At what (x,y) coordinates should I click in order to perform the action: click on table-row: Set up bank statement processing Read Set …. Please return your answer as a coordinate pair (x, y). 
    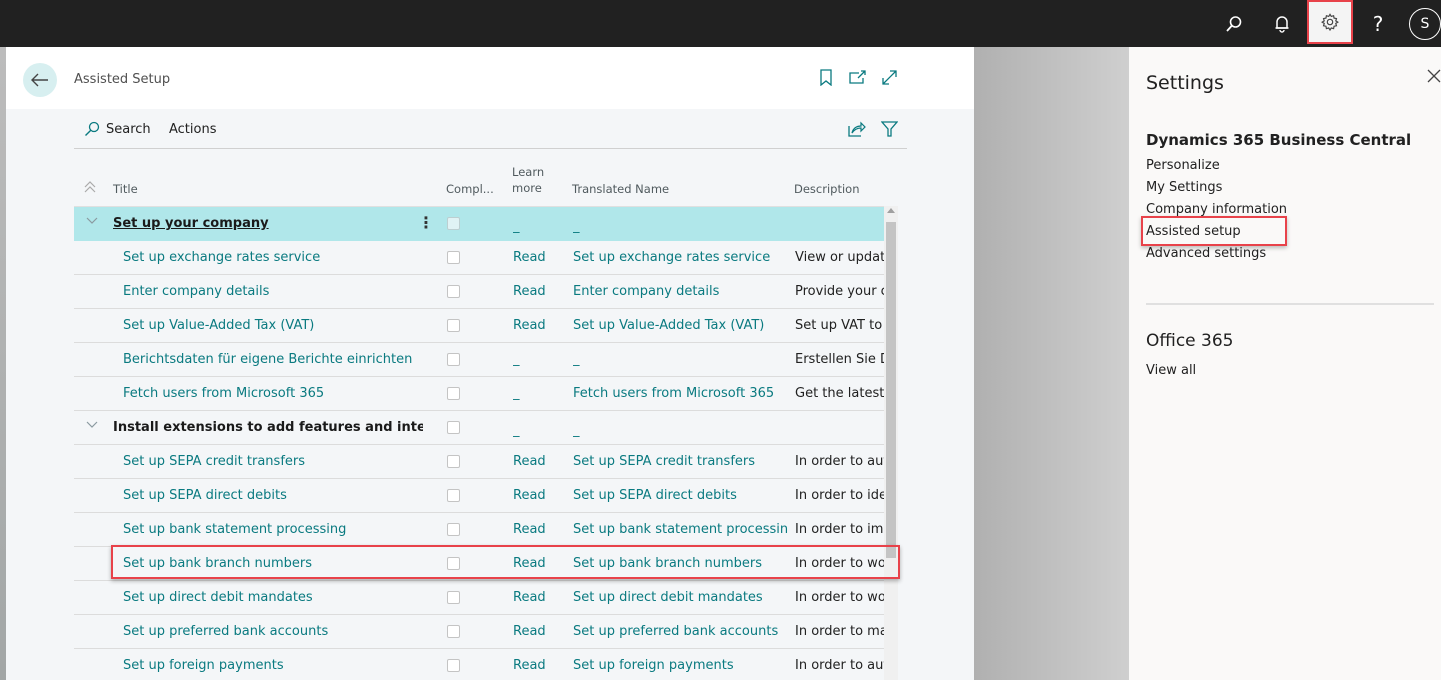
    Looking at the image, I should click on (481, 530).